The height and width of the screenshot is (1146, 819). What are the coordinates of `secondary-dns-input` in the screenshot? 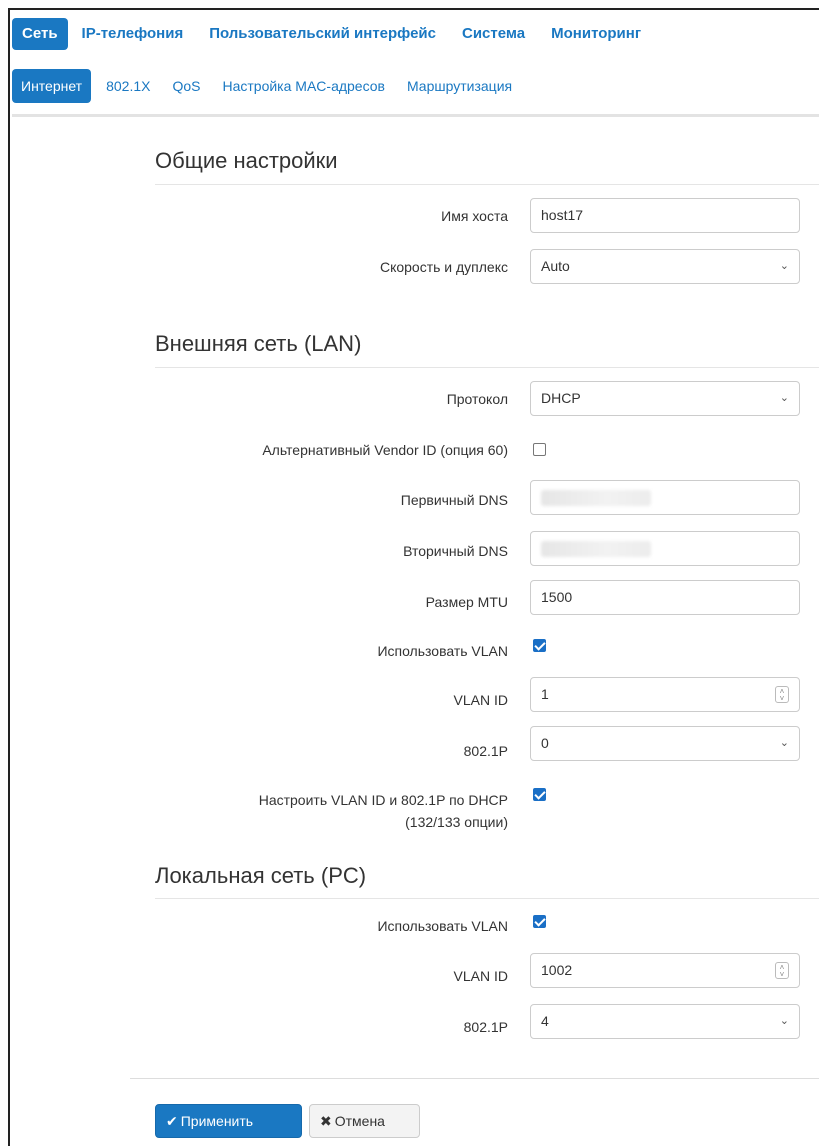 It's located at (665, 548).